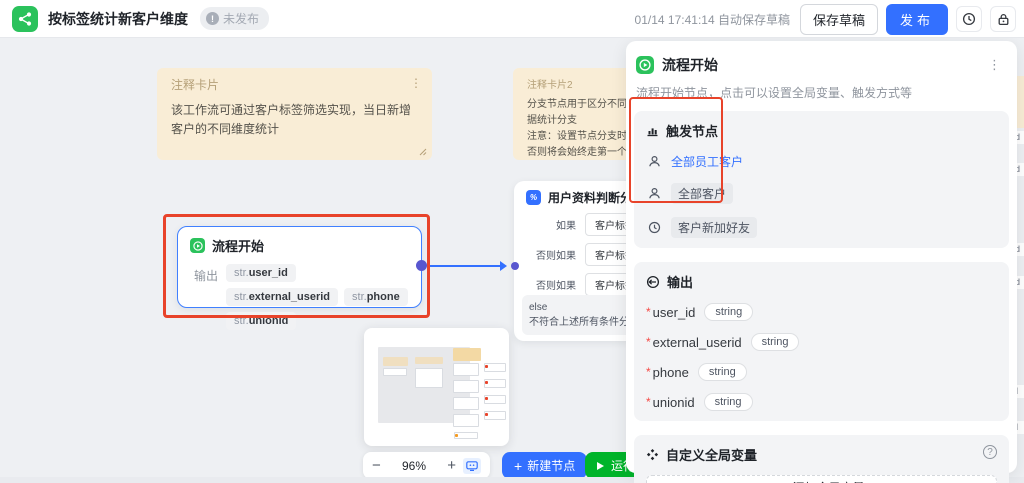 The width and height of the screenshot is (1024, 483). Describe the element at coordinates (600, 465) in the screenshot. I see `play-icon` at that location.